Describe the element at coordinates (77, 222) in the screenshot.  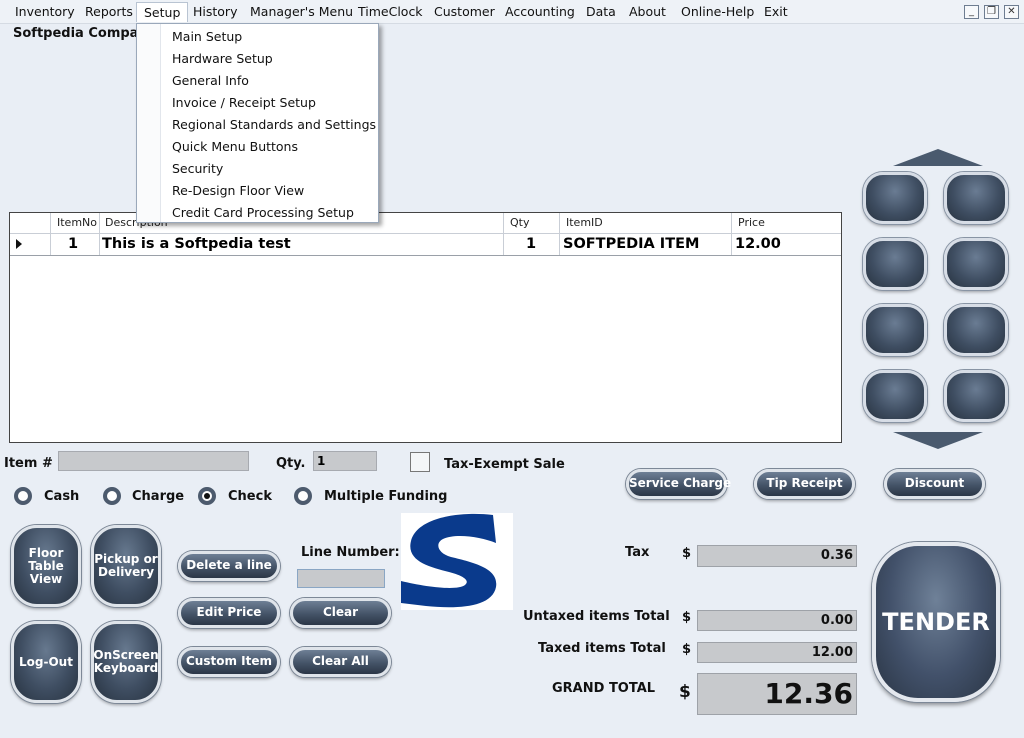
I see `column-header-itemno: ItemNo` at that location.